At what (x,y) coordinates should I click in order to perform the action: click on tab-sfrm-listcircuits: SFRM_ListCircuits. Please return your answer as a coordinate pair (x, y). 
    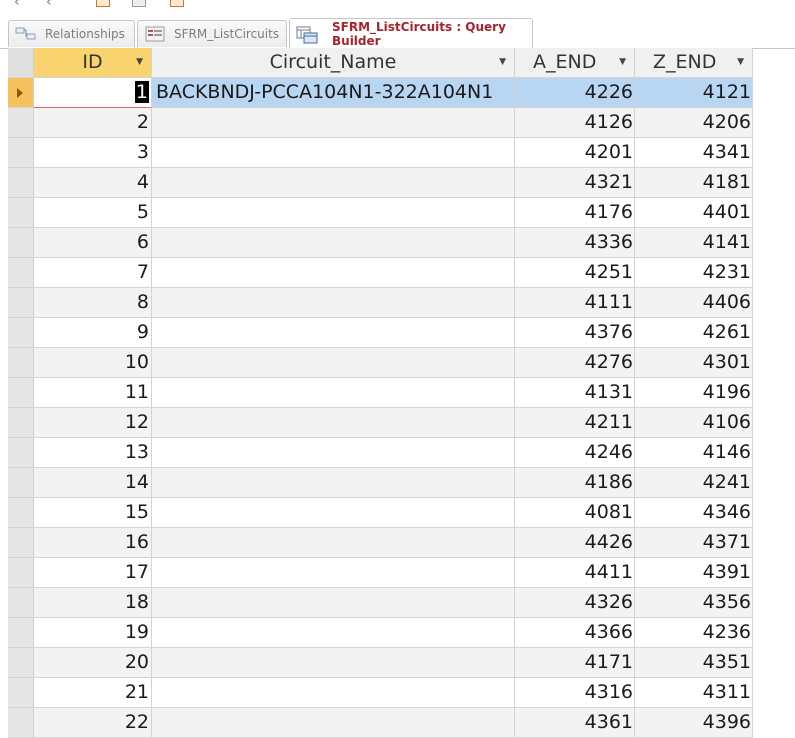
    Looking at the image, I should click on (212, 33).